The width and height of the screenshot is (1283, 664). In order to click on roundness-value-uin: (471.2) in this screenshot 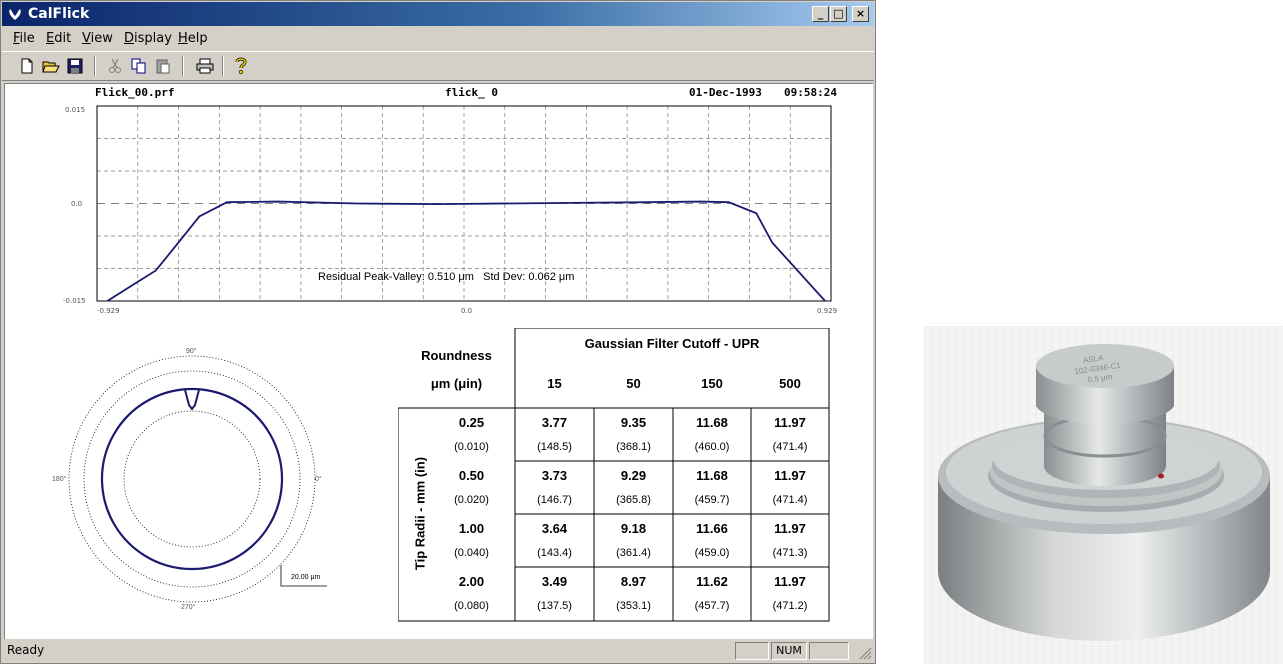, I will do `click(790, 606)`.